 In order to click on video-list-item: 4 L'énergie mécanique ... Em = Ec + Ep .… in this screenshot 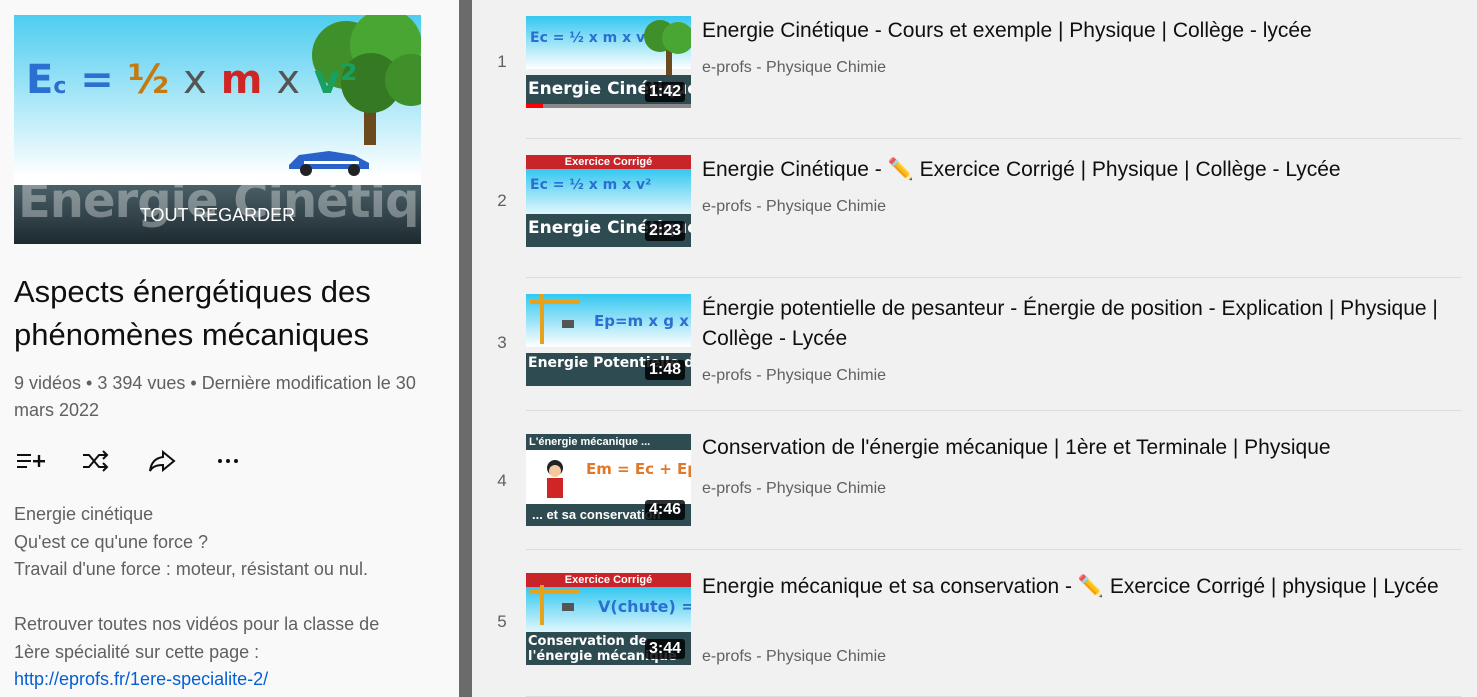, I will do `click(974, 480)`.